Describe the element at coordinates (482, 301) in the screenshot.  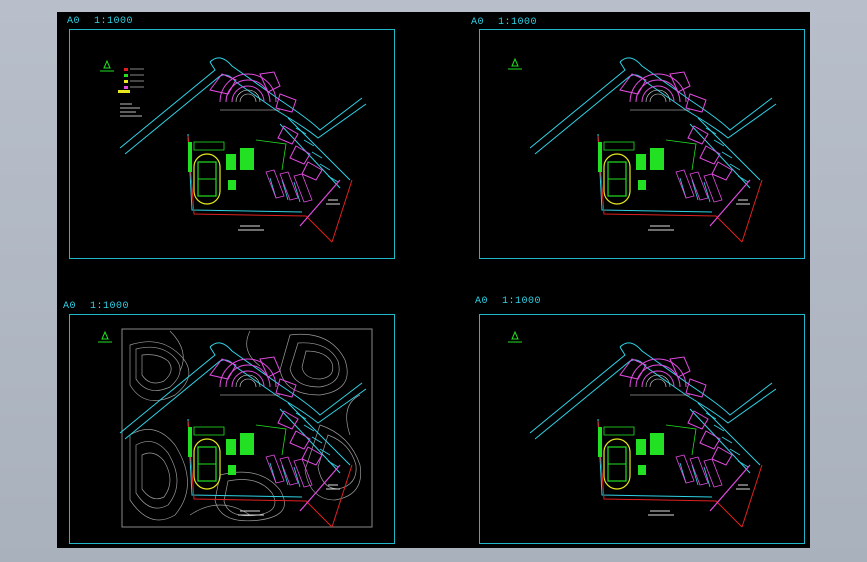
I see `sheet-4-size: A0` at that location.